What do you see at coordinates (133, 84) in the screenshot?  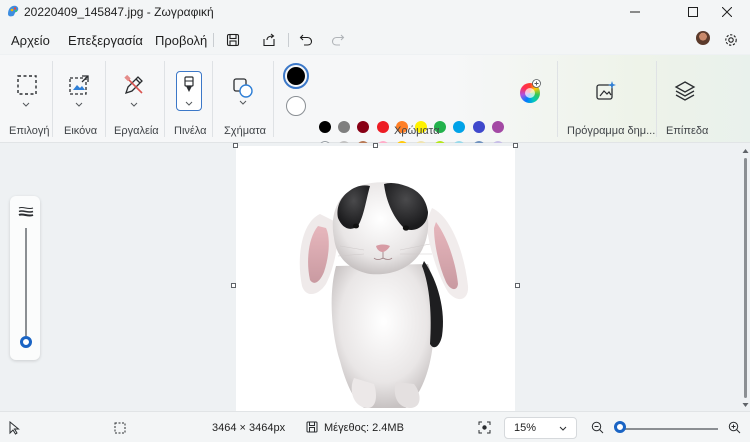 I see `pencil-eraser-icon` at bounding box center [133, 84].